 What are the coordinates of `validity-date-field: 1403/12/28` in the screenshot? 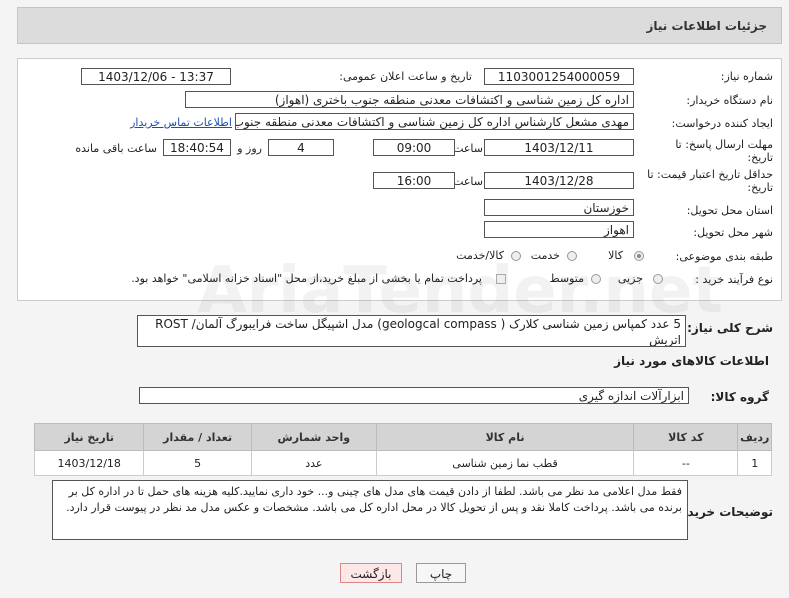 It's located at (559, 180).